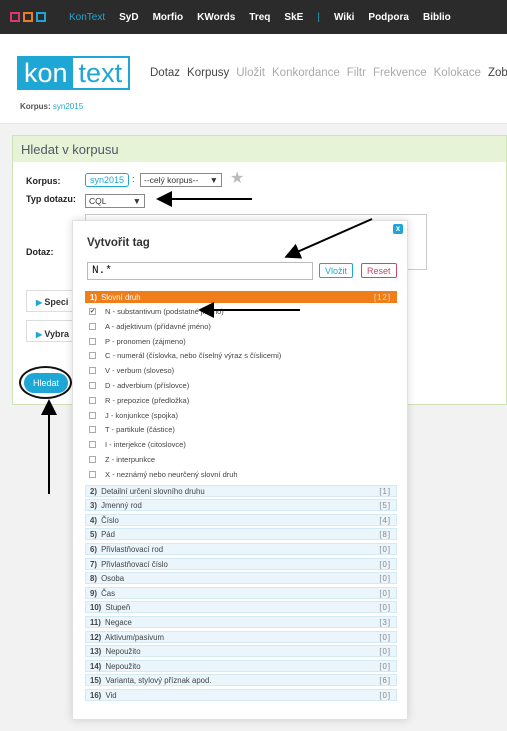 The image size is (507, 731). What do you see at coordinates (108, 593) in the screenshot?
I see `tag-group-name: Čas` at bounding box center [108, 593].